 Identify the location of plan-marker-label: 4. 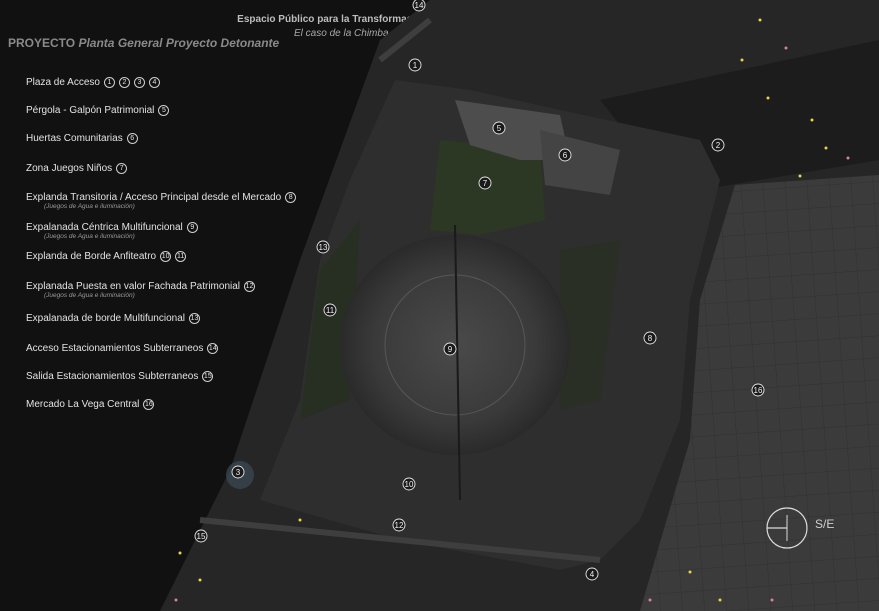
(592, 574).